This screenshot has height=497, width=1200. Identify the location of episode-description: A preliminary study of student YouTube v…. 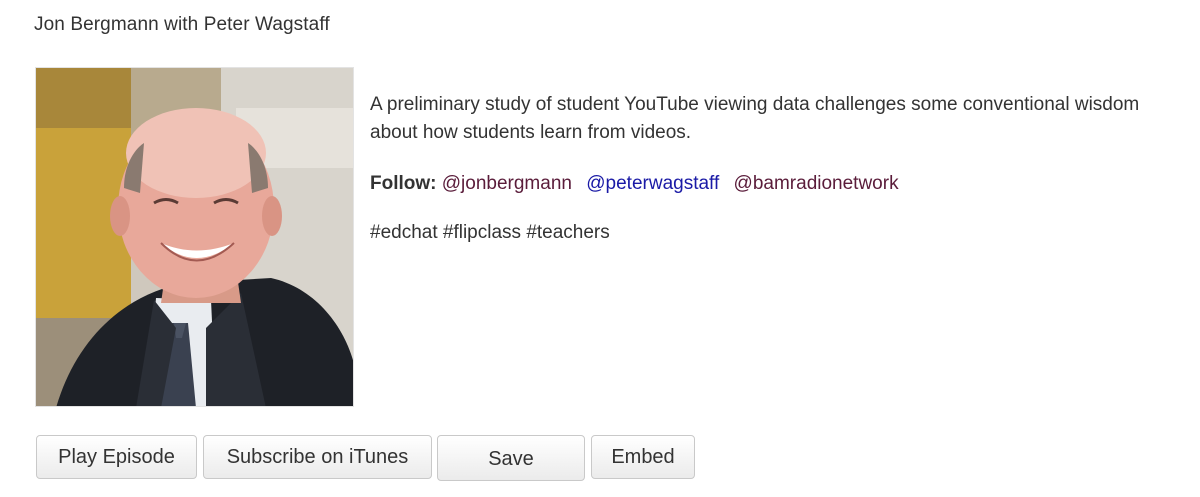
(755, 118).